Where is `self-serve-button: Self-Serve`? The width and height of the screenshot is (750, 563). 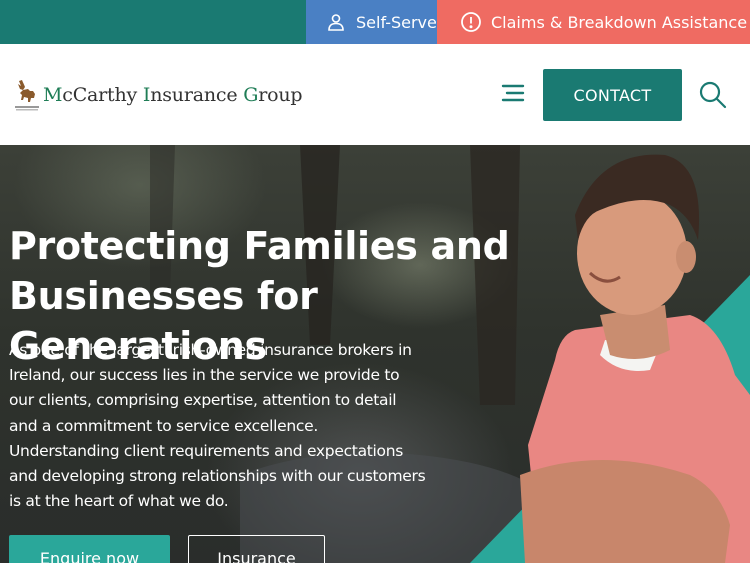
self-serve-button: Self-Serve is located at coordinates (371, 22).